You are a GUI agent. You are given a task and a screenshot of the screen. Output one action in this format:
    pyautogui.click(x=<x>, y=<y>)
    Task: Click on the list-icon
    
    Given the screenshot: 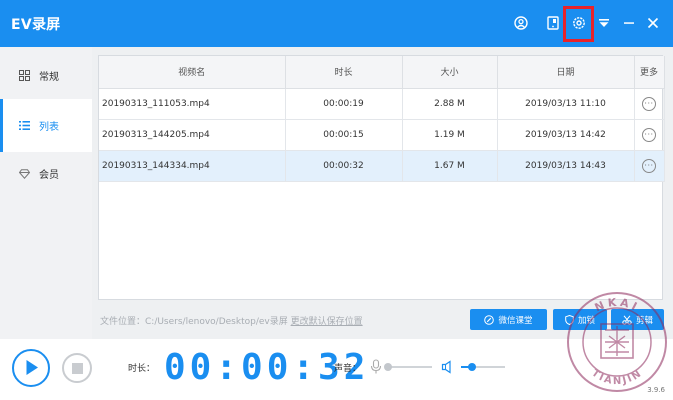 What is the action you would take?
    pyautogui.click(x=24, y=125)
    